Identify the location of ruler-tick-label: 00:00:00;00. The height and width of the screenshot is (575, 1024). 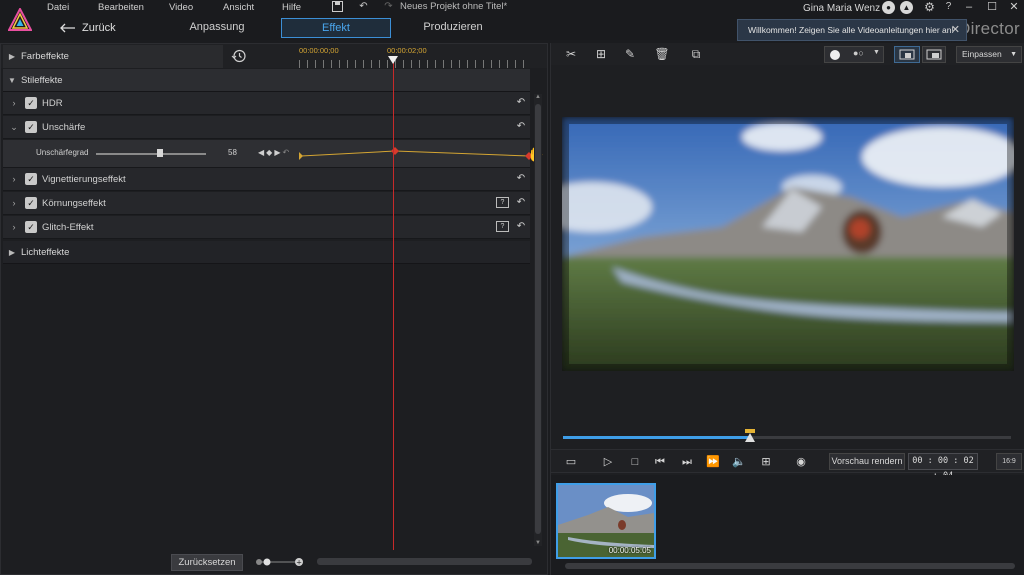
(319, 50).